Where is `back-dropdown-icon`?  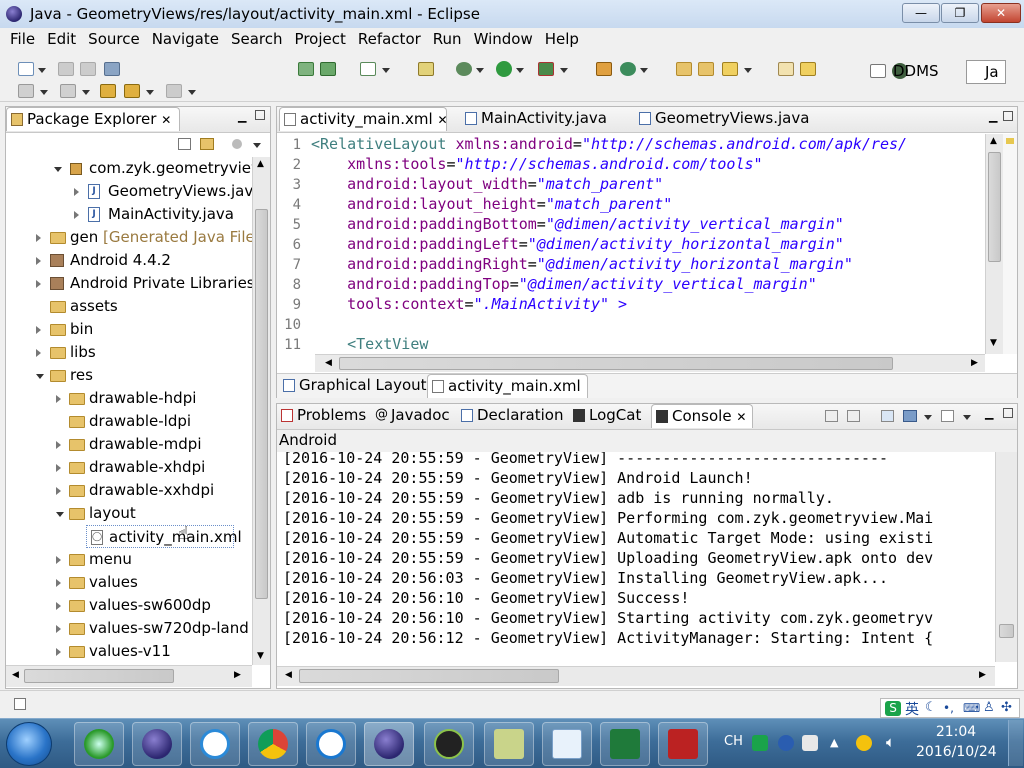 back-dropdown-icon is located at coordinates (150, 92).